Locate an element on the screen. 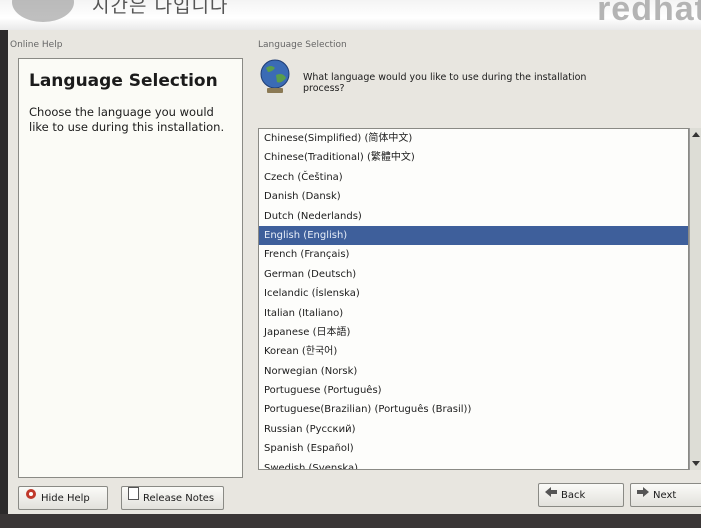 Image resolution: width=701 pixels, height=528 pixels. language-item: Chinese(Traditional) (繁體中文) is located at coordinates (473, 157).